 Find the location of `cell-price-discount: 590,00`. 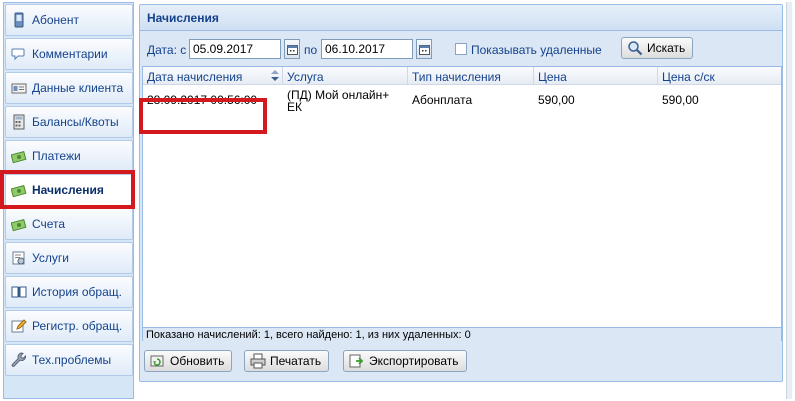

cell-price-discount: 590,00 is located at coordinates (680, 100).